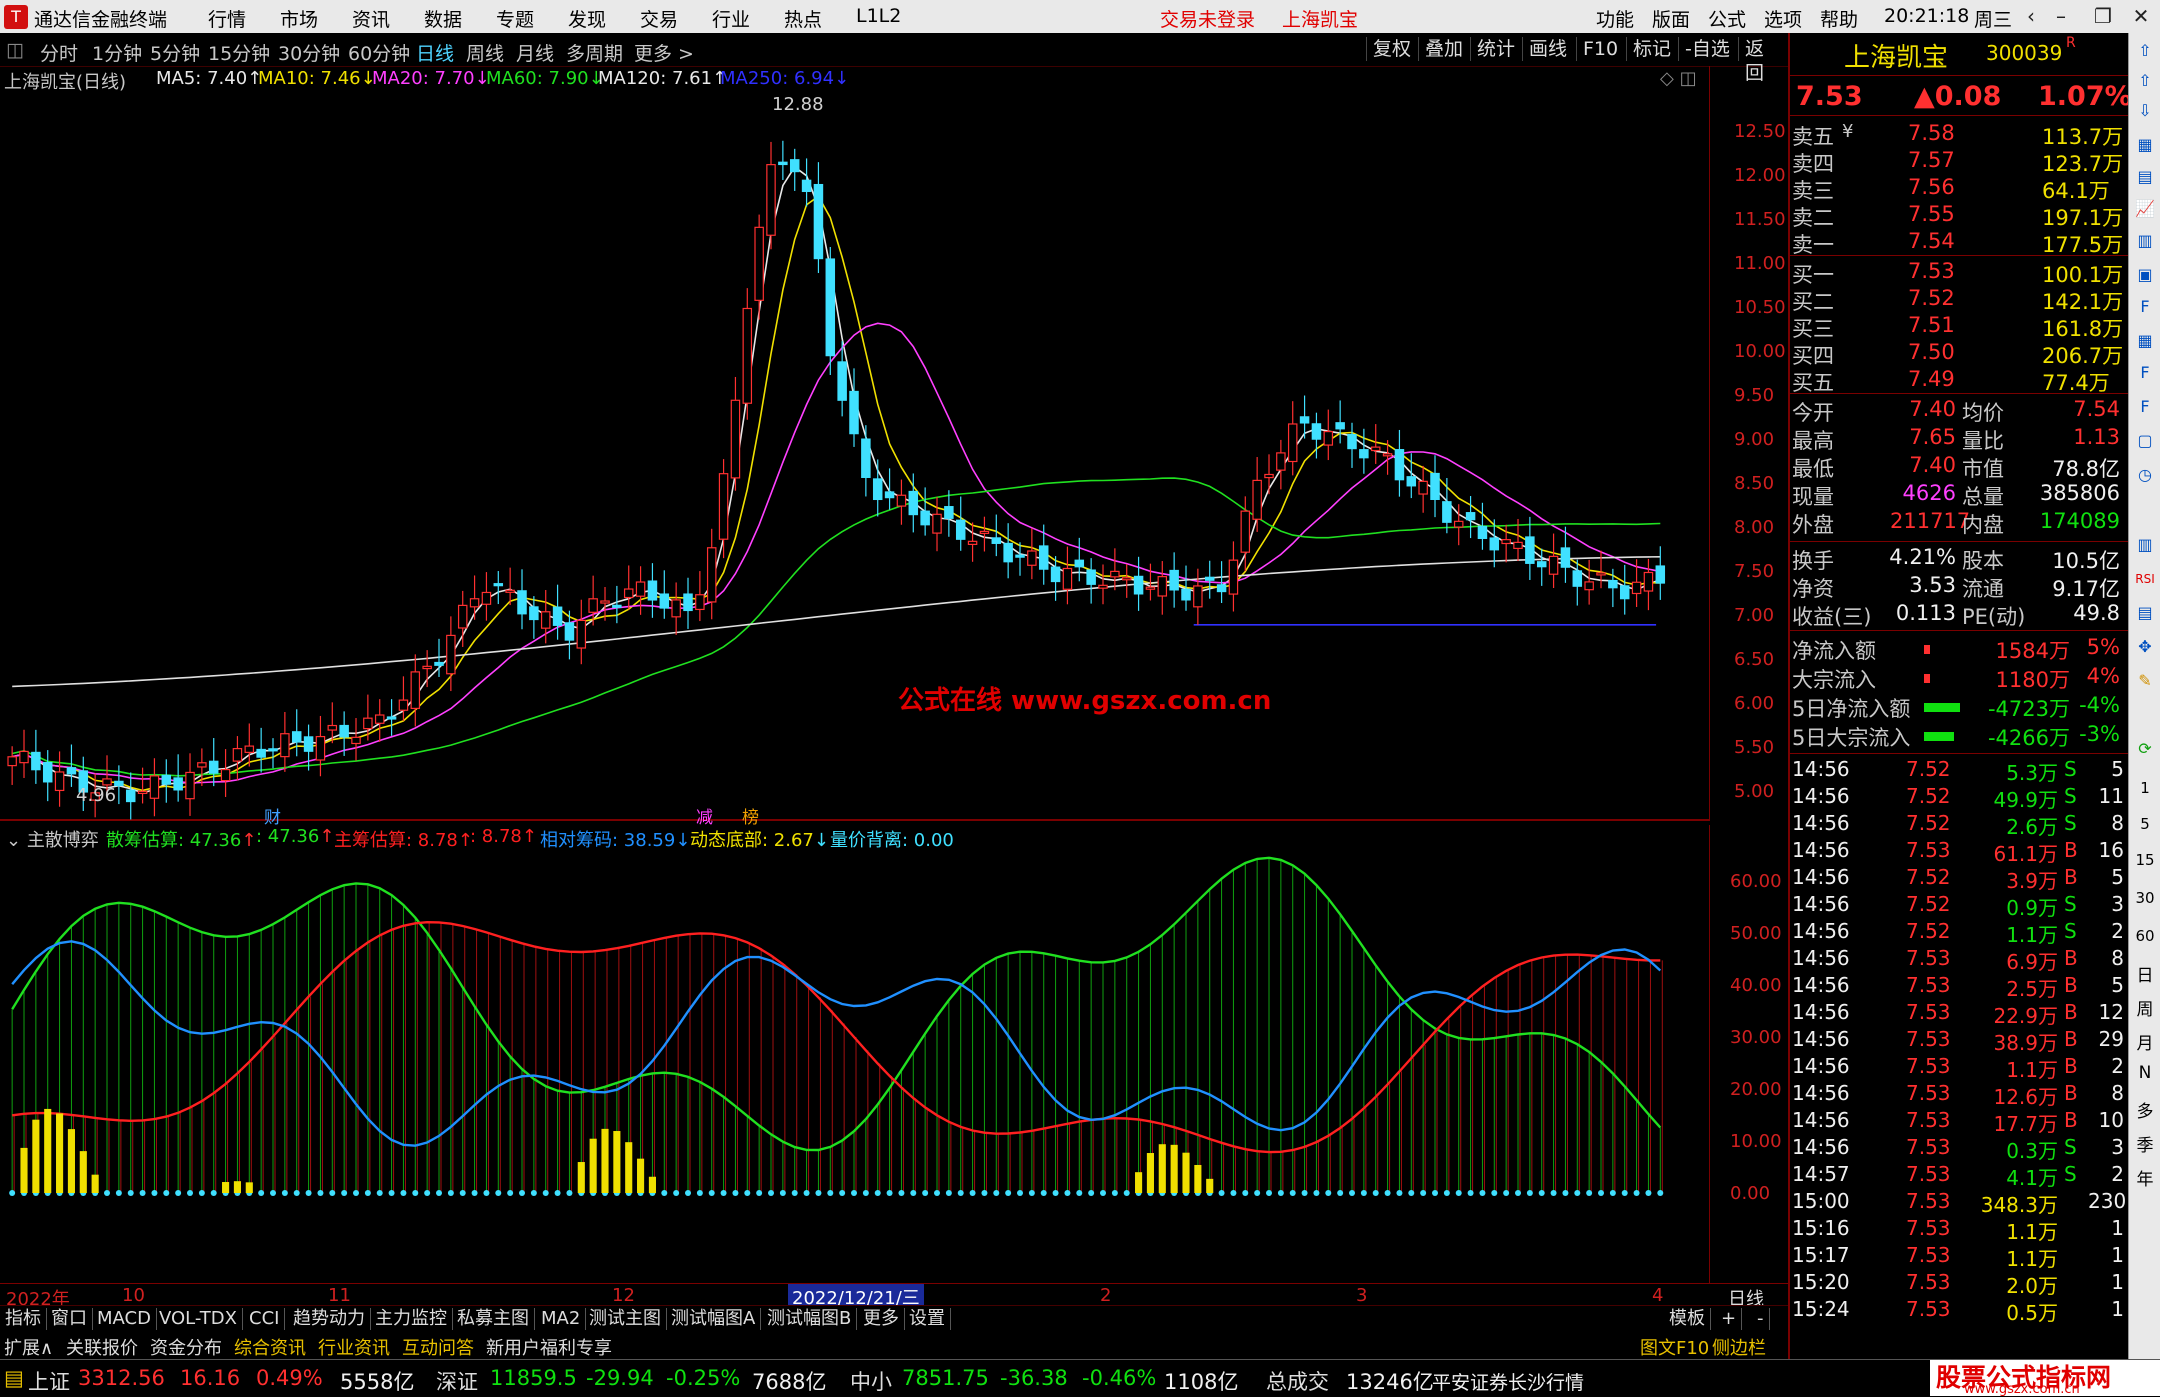 The height and width of the screenshot is (1397, 2160). Describe the element at coordinates (1959, 1311) in the screenshot. I see `tick-row: 15:24 7.53 0.5万 1` at that location.